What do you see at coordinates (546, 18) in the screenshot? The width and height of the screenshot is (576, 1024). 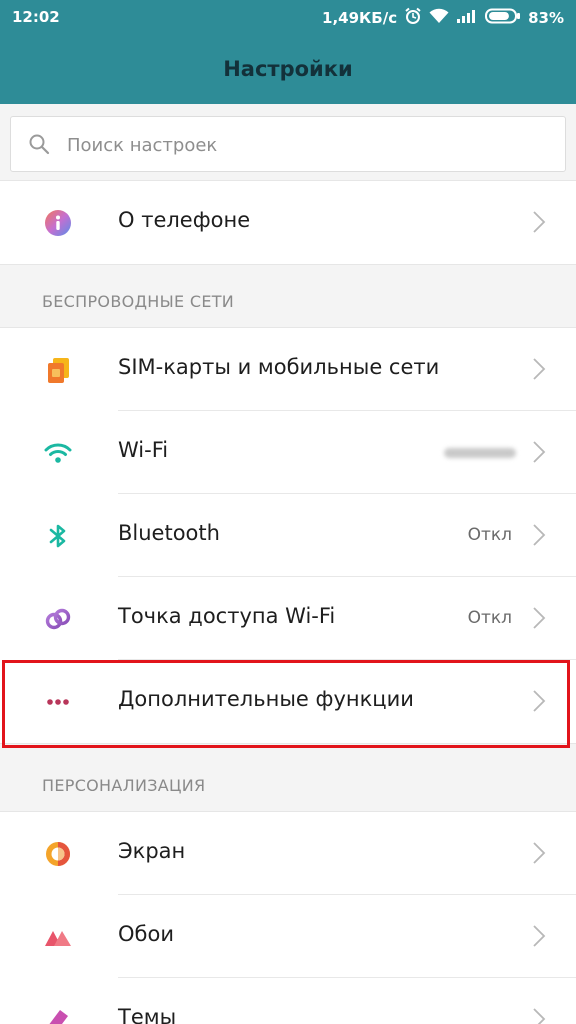 I see `battery-percent: 83%` at bounding box center [546, 18].